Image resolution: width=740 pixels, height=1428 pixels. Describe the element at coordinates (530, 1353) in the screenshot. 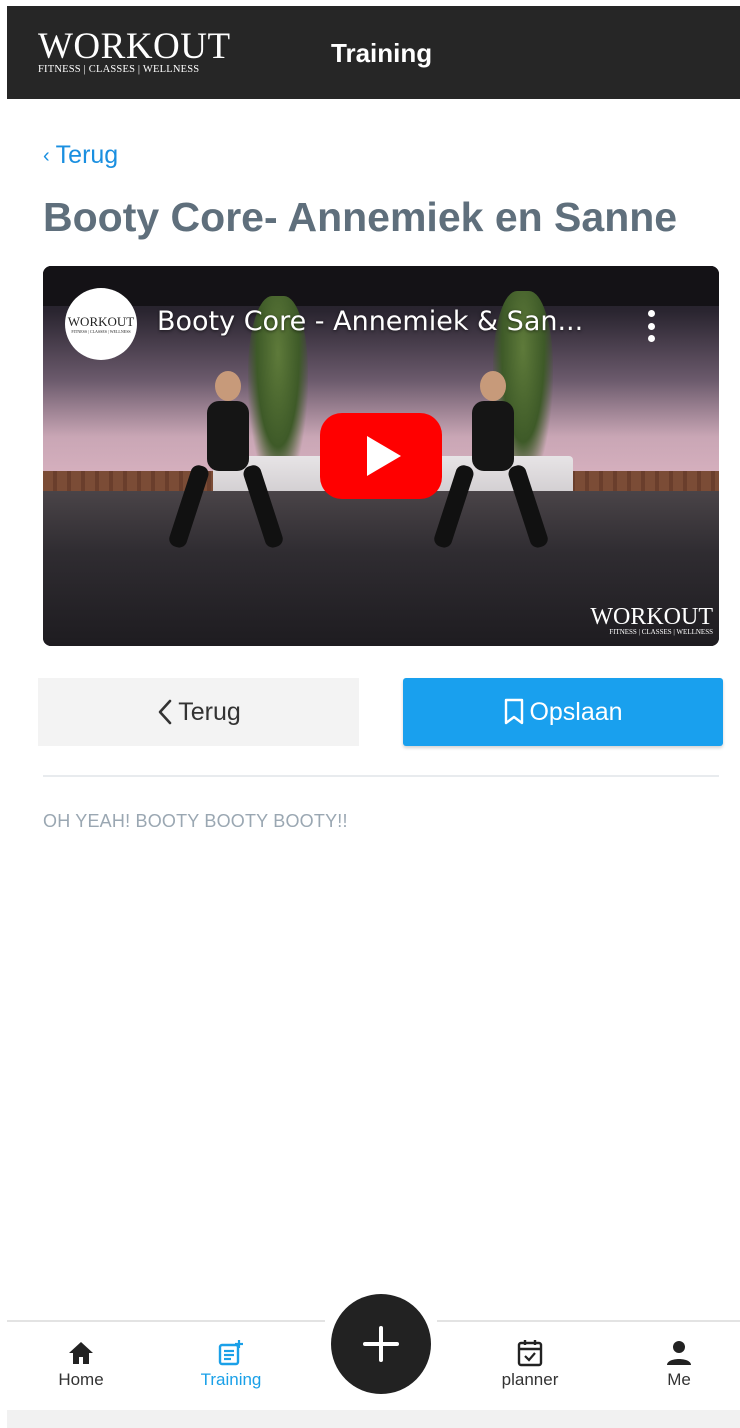

I see `calendar-icon` at that location.